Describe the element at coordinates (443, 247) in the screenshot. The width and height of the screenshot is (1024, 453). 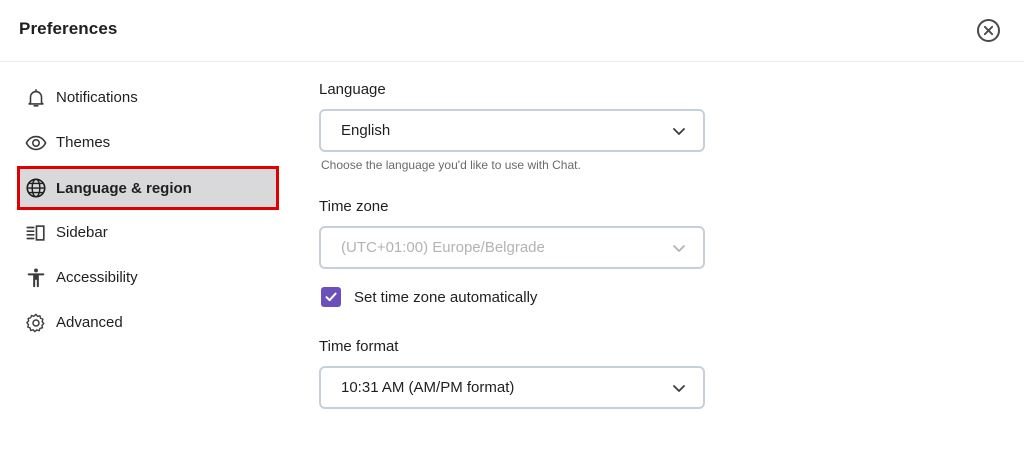
I see `timezone-select-value: (UTC+01:00) Europe/Belgrade` at that location.